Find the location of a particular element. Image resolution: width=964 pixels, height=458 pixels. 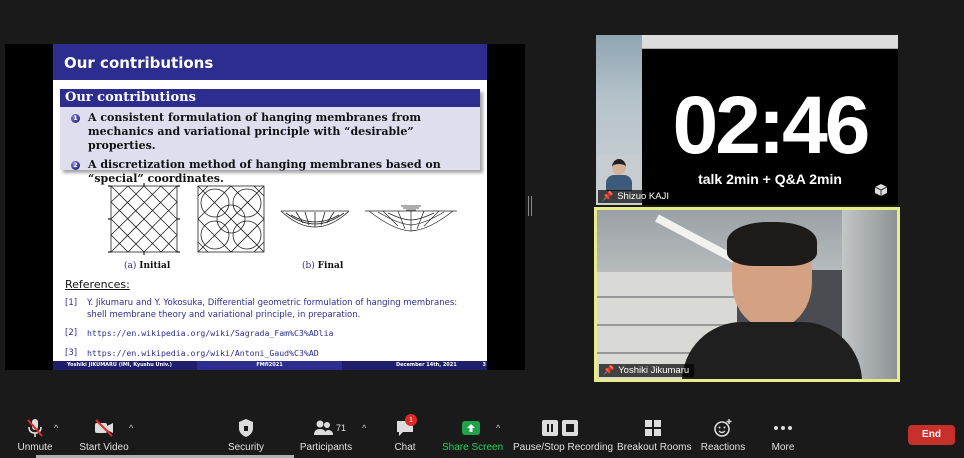

footer-date: December 14th, 2021 is located at coordinates (426, 365).